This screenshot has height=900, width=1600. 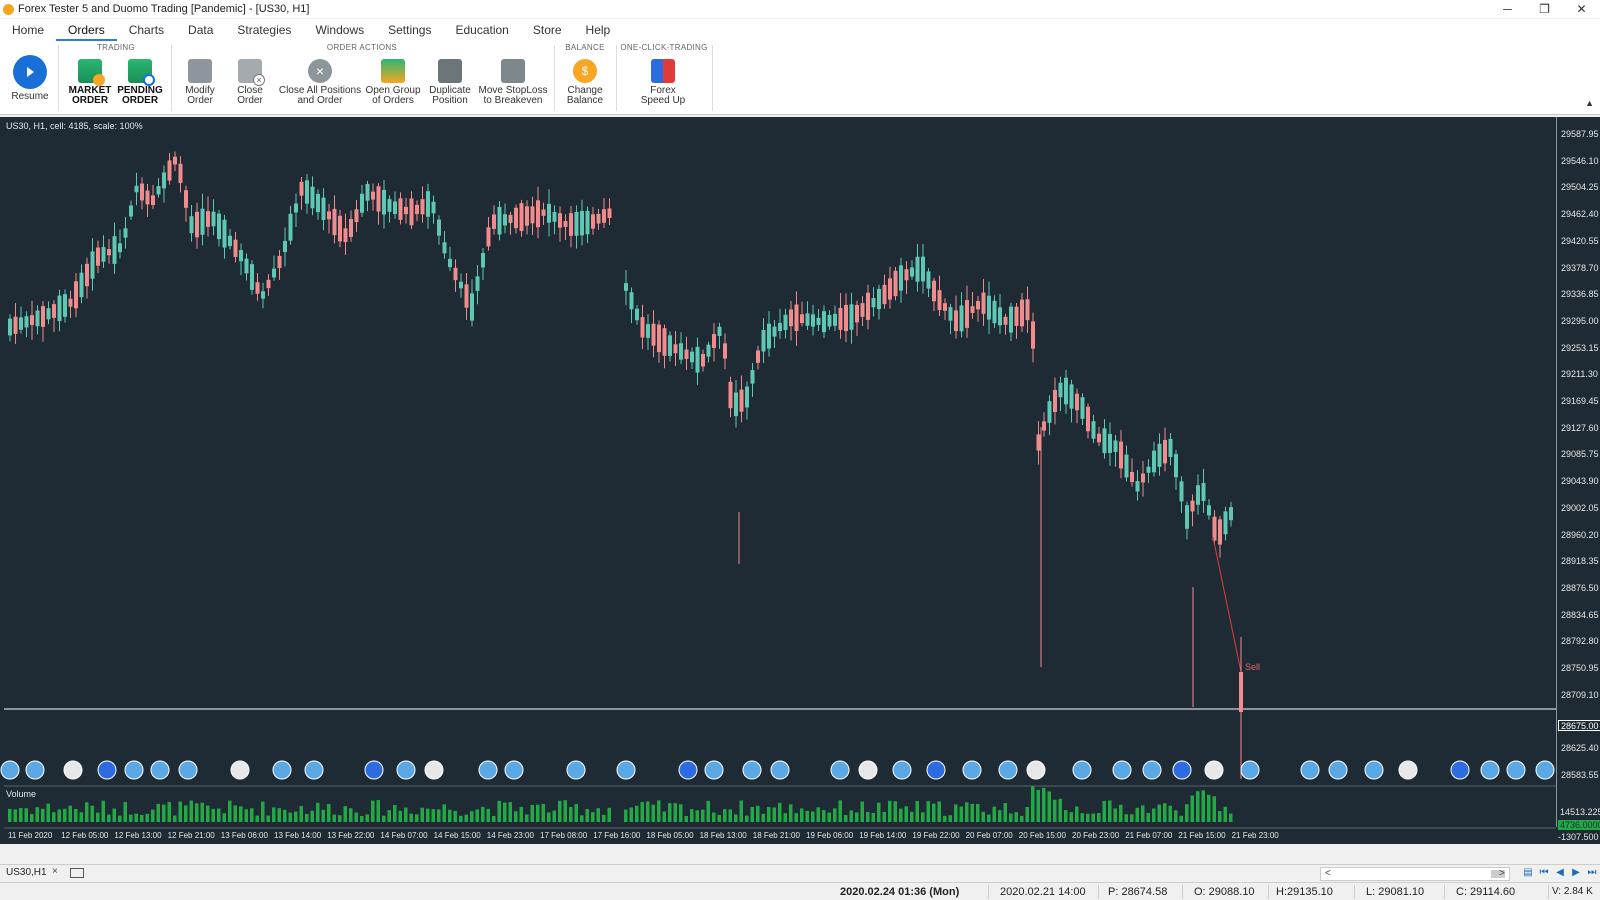 I want to click on open-group-button: Open Group of Orders, so click(x=393, y=80).